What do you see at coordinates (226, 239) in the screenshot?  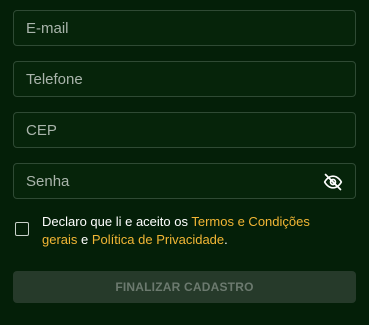 I see `terms-text-after: .` at bounding box center [226, 239].